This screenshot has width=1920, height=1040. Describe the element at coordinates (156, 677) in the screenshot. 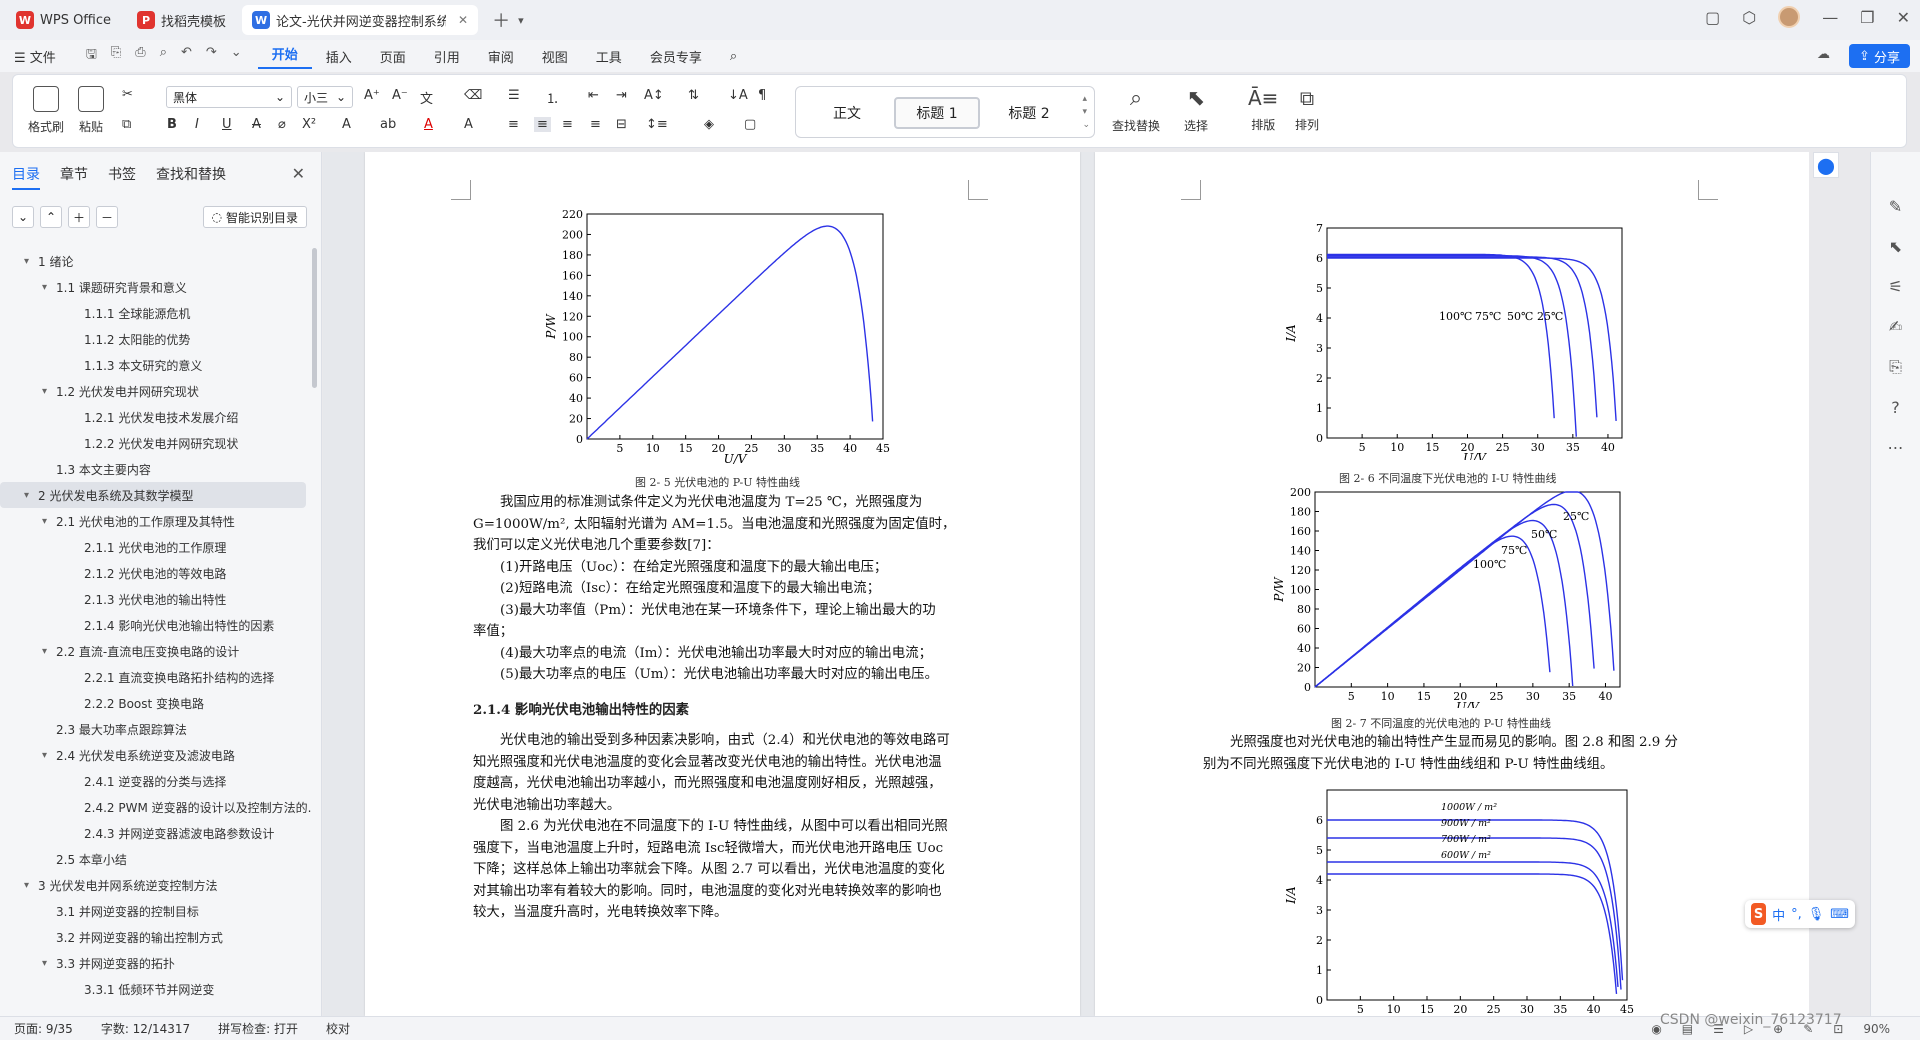

I see `toc-item: 2.2.1 直流变换电路拓扑结构的选择` at that location.